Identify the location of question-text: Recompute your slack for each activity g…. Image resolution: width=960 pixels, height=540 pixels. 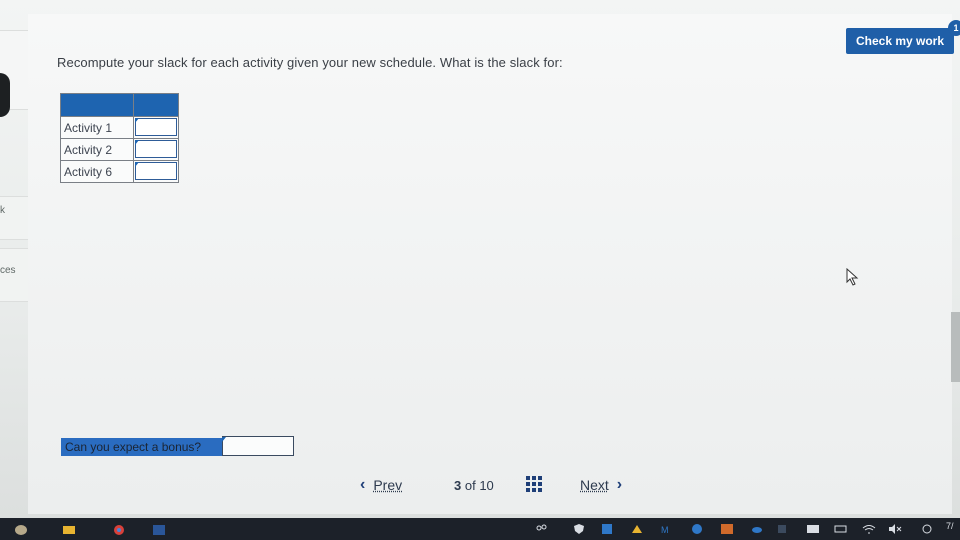
(310, 62).